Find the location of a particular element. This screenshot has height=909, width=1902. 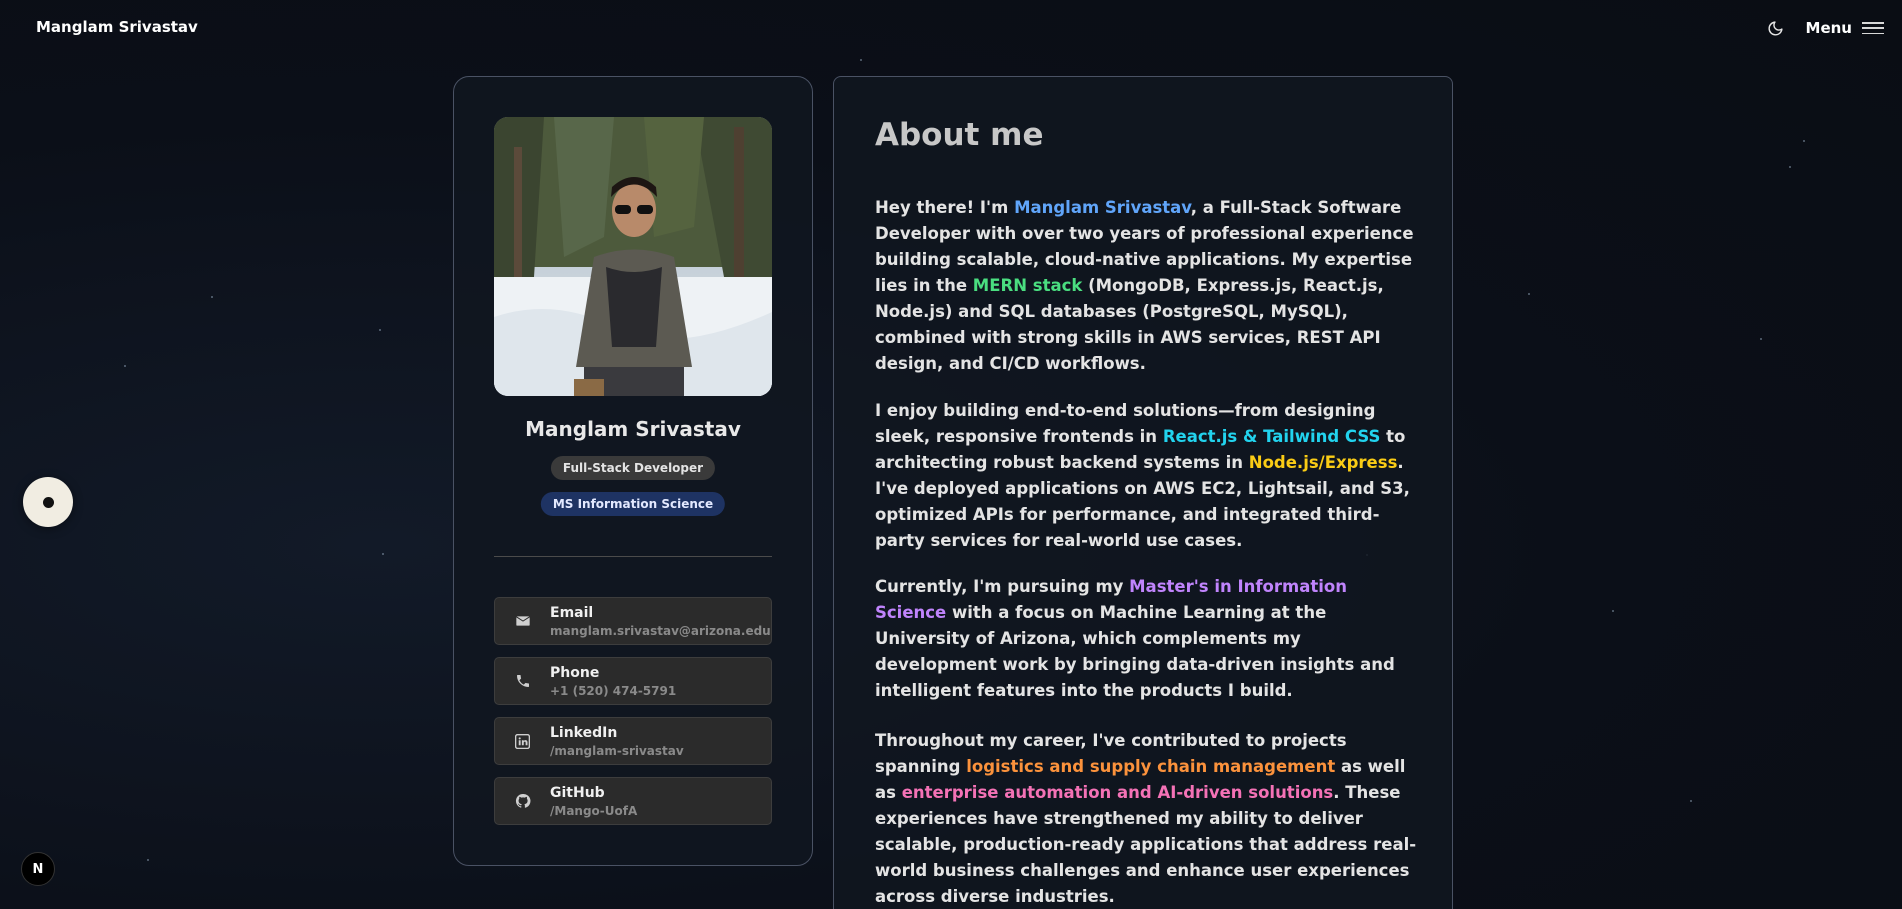

contact-label: GitHub is located at coordinates (577, 792).